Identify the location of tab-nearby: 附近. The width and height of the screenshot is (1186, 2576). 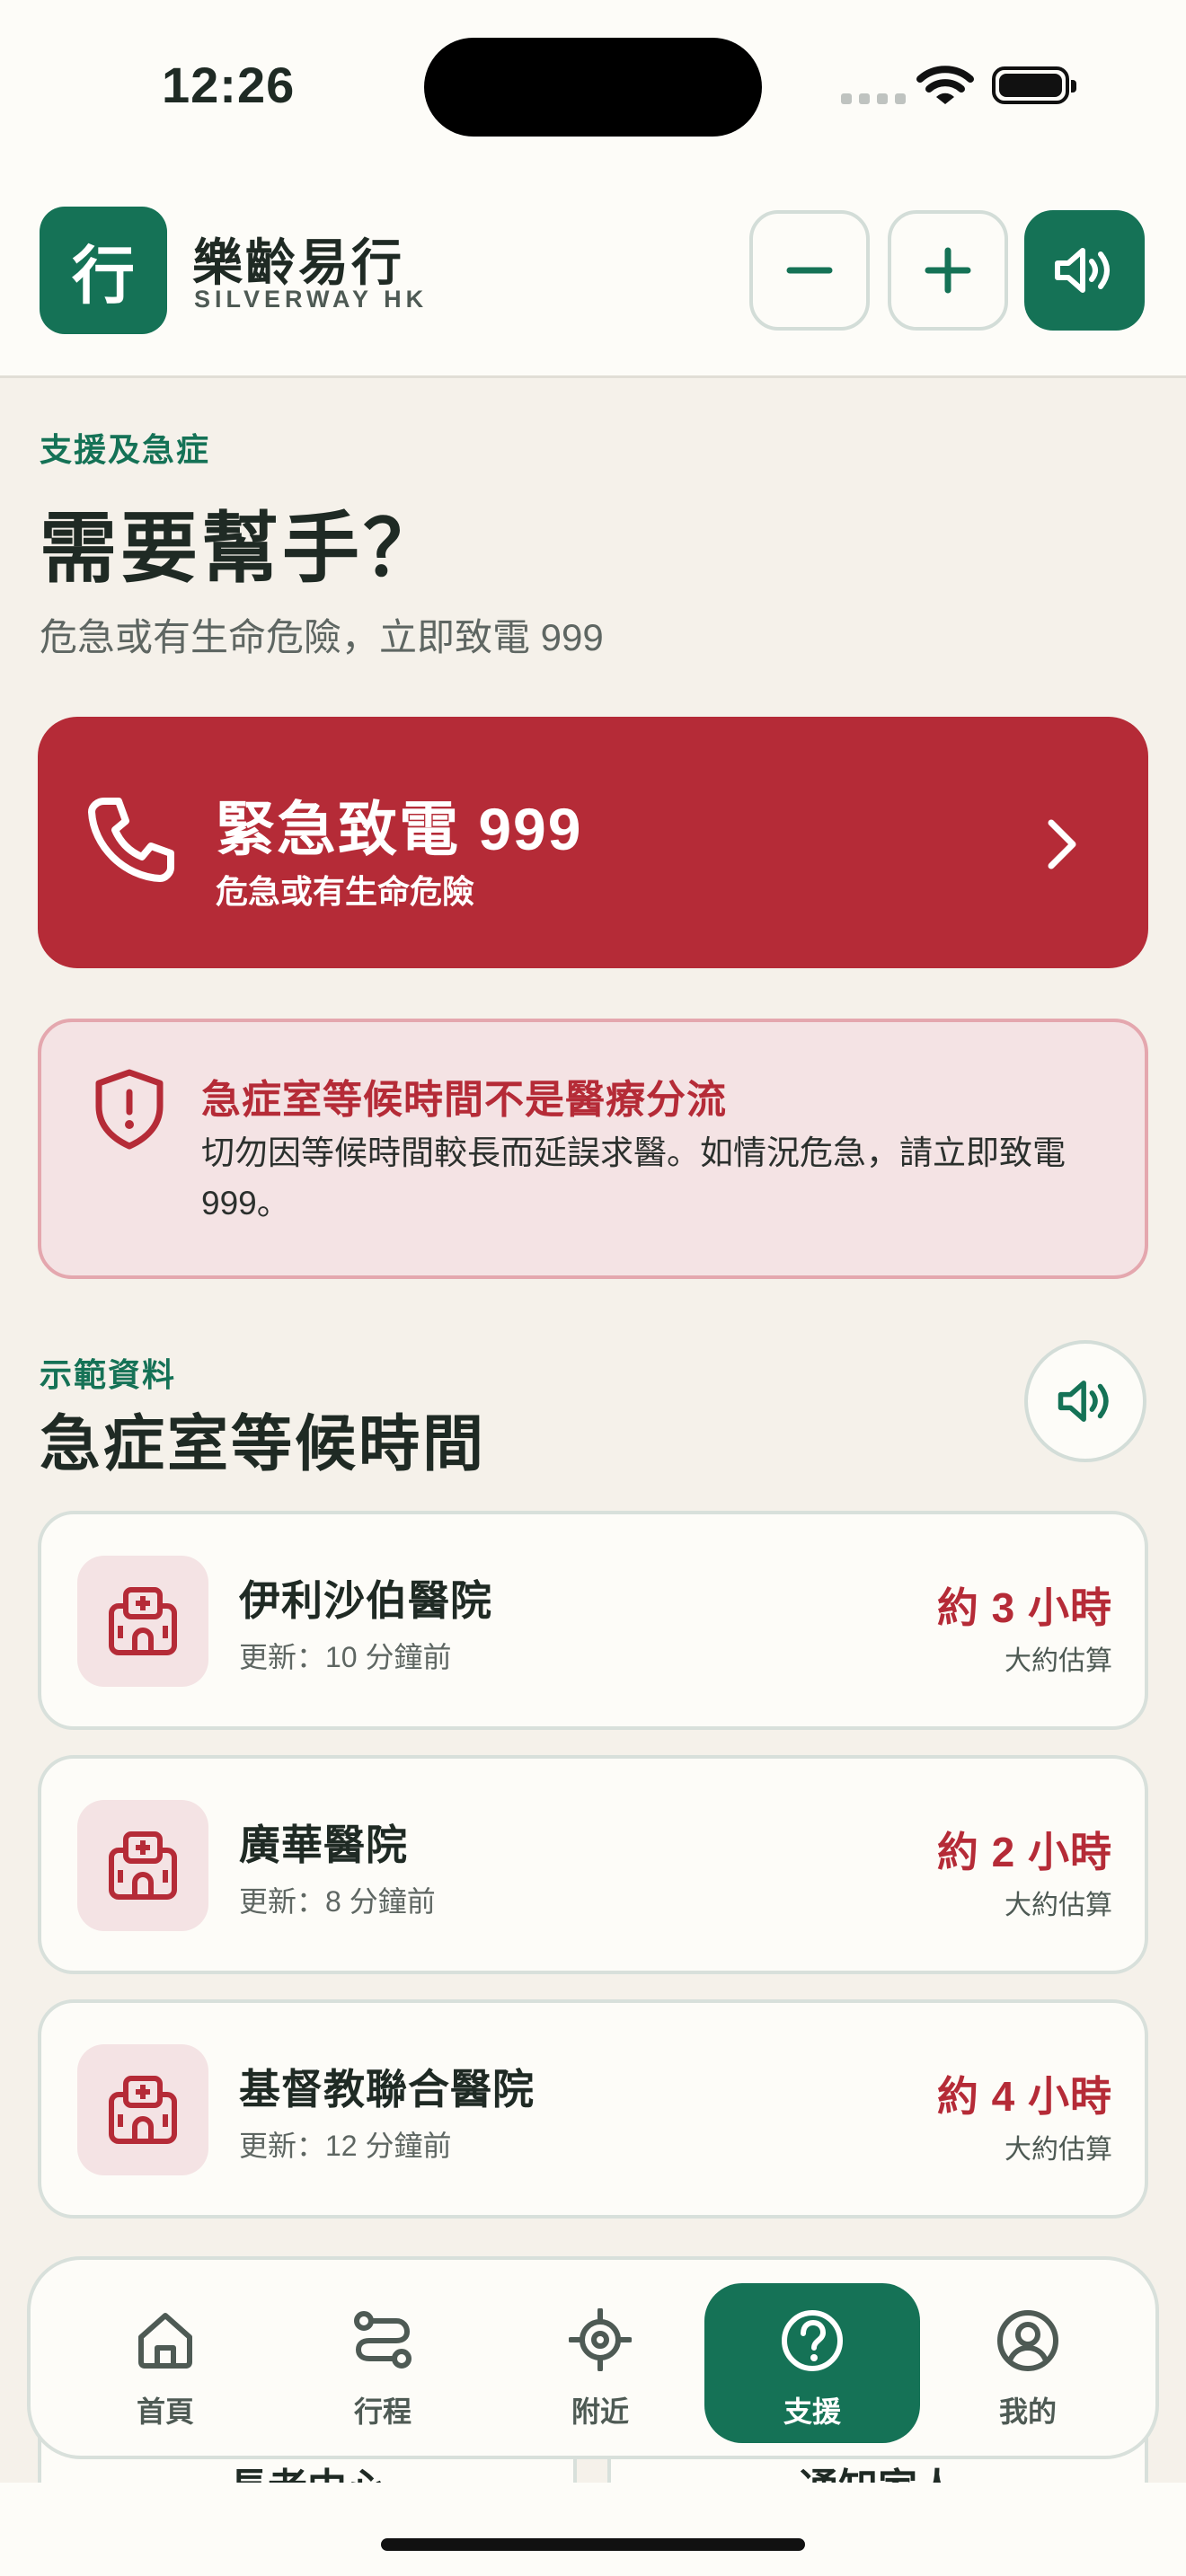
(600, 2363).